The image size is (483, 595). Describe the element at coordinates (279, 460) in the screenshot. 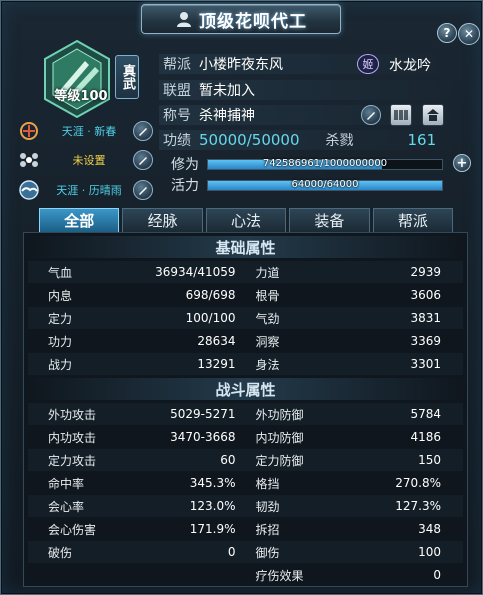

I see `stat-label: 定力防御` at that location.